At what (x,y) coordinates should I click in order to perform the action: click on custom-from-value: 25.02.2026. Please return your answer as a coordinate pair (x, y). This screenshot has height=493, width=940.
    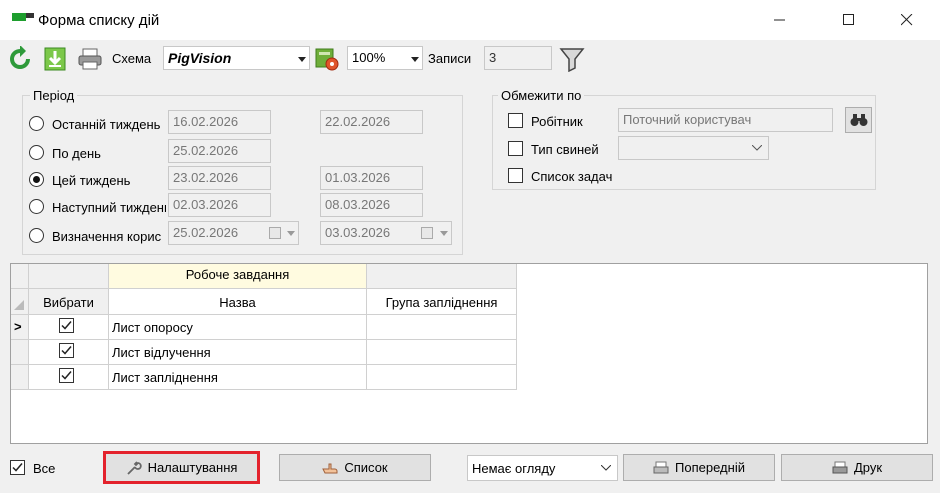
    Looking at the image, I should click on (206, 232).